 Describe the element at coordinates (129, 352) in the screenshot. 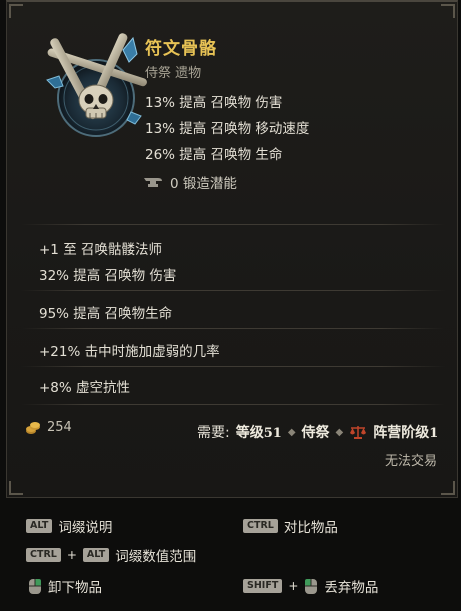

I see `affix: +21% 击中时施加虚弱的几率` at that location.